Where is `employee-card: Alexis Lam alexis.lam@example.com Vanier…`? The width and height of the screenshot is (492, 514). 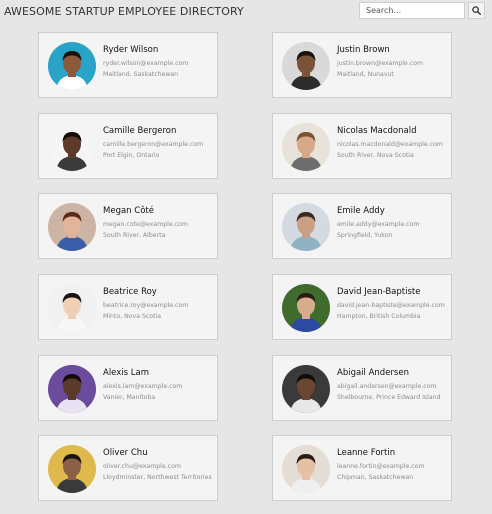
employee-card: Alexis Lam alexis.lam@example.com Vanier… is located at coordinates (128, 388).